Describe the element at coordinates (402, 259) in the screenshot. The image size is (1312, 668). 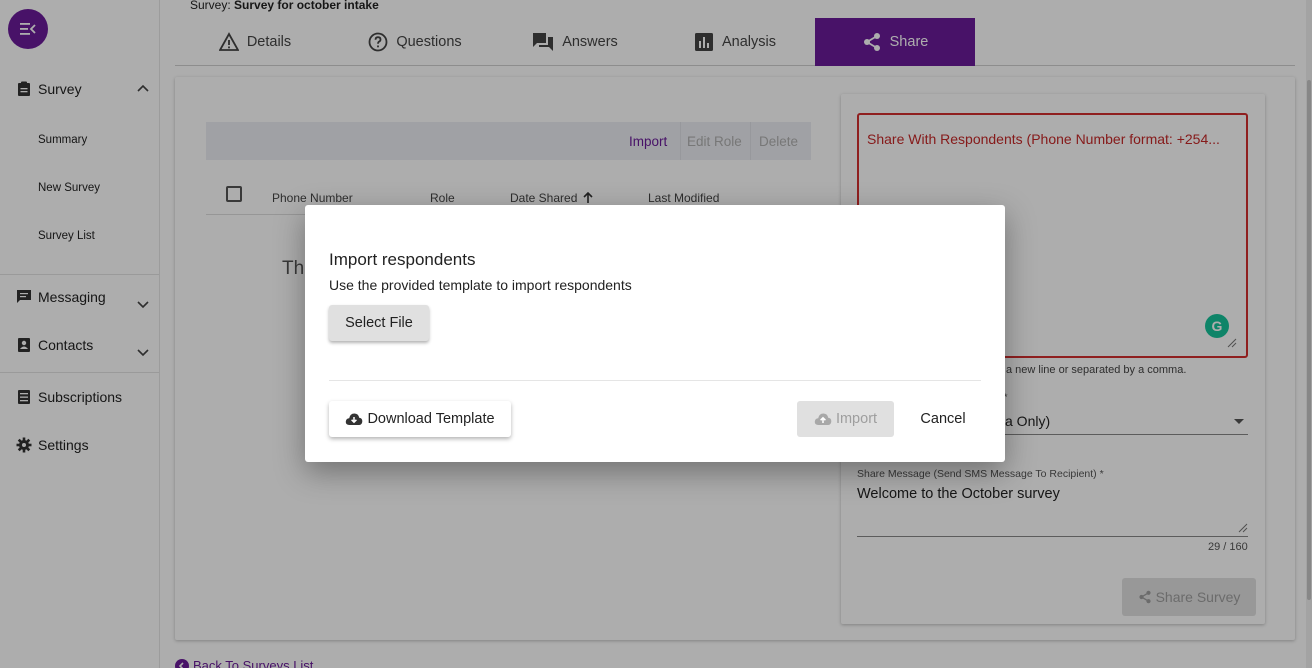
I see `dialog-title: Import respondents` at that location.